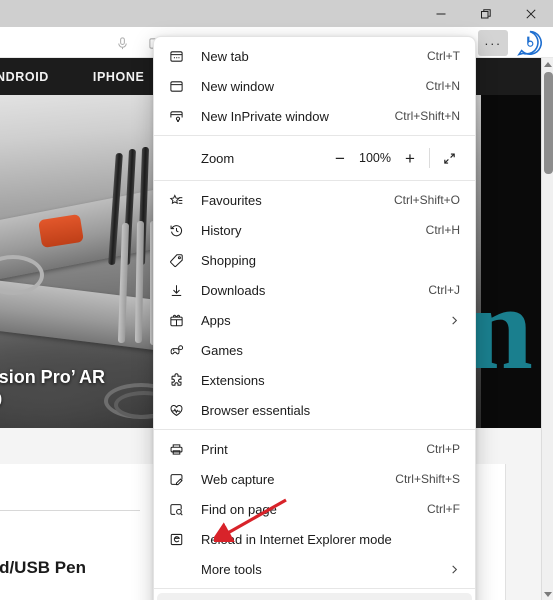 This screenshot has width=553, height=600. What do you see at coordinates (239, 509) in the screenshot?
I see `menu-item-label: Find on page` at bounding box center [239, 509].